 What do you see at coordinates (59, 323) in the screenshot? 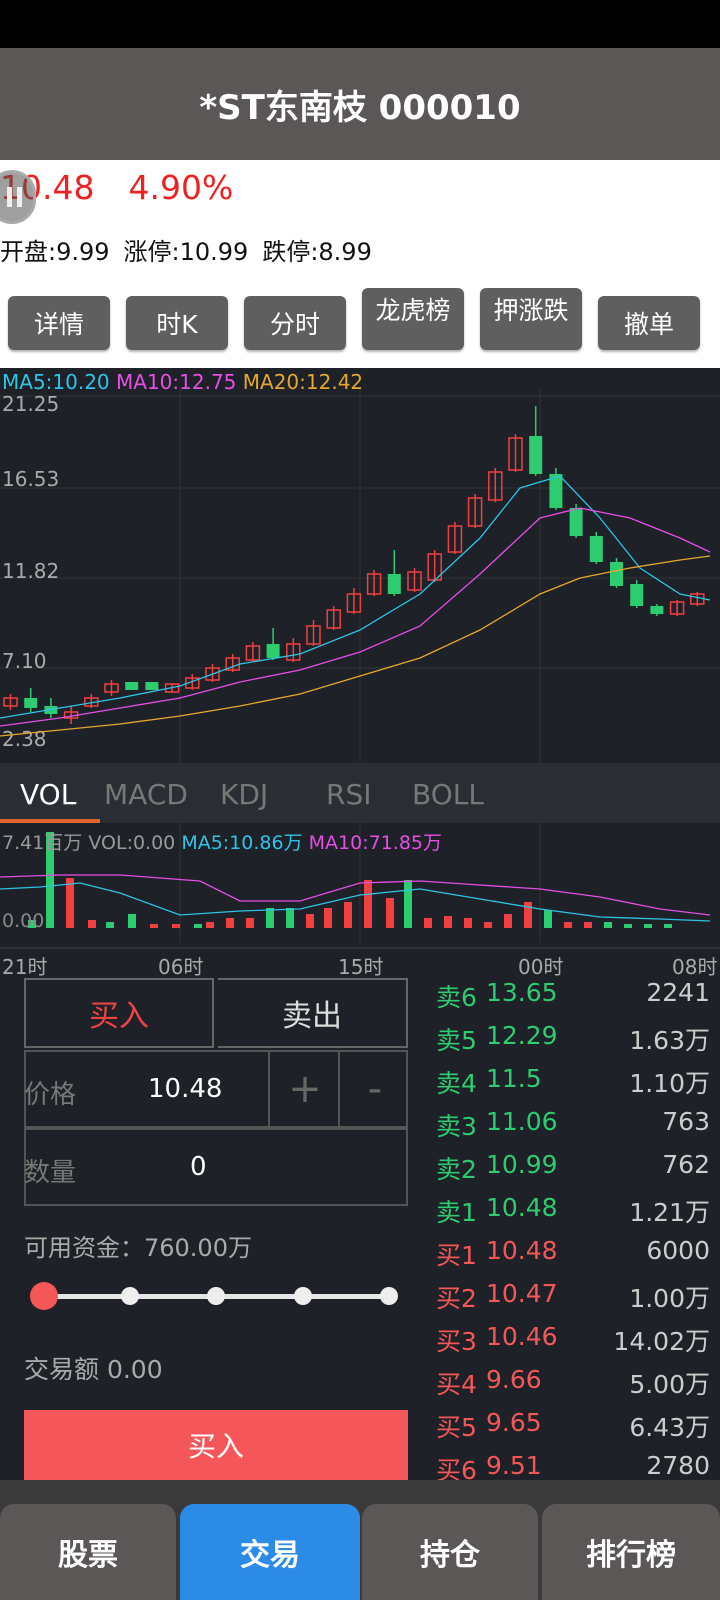
I see `detail-button: 详情` at bounding box center [59, 323].